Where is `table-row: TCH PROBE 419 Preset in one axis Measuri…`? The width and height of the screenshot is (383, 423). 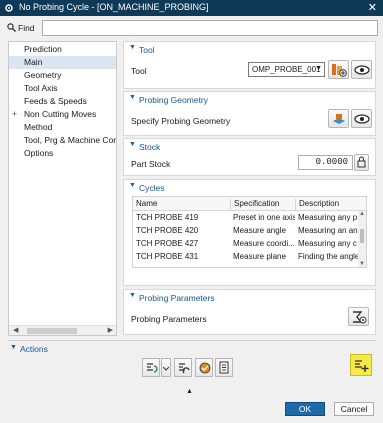 table-row: TCH PROBE 419 Preset in one axis Measuri… is located at coordinates (246, 218).